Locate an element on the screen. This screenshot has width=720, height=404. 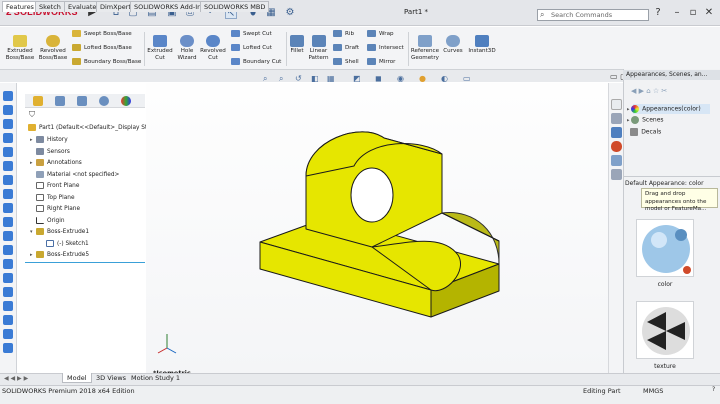
status-help-icon: ? is located at coordinates (713, 389).